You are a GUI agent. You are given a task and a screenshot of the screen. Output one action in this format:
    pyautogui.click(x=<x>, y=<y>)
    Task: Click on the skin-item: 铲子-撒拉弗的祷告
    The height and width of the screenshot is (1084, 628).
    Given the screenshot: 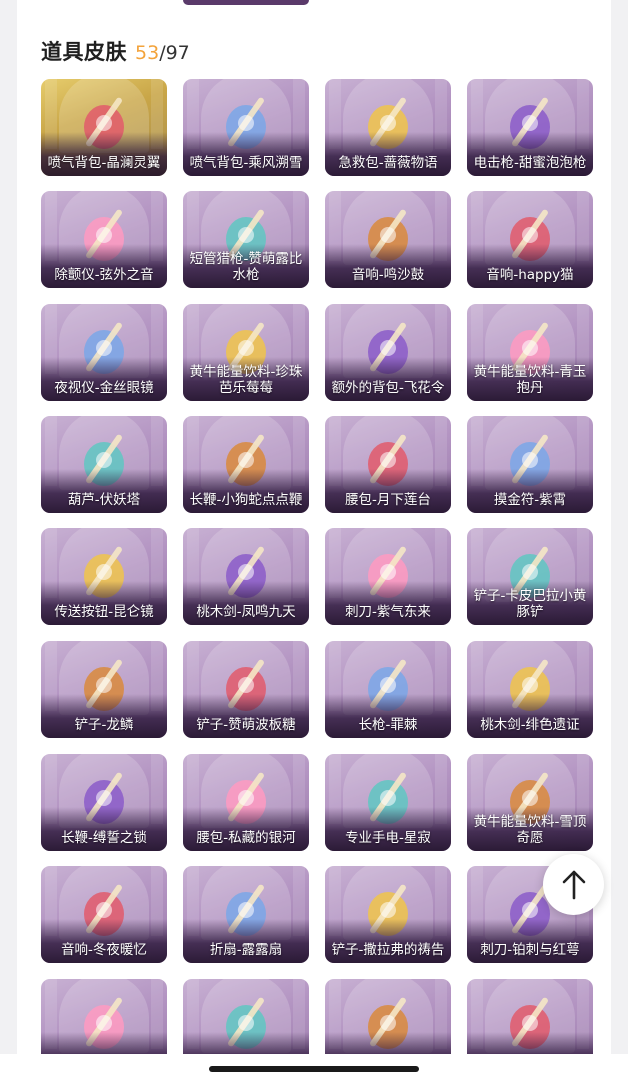 What is the action you would take?
    pyautogui.click(x=388, y=914)
    